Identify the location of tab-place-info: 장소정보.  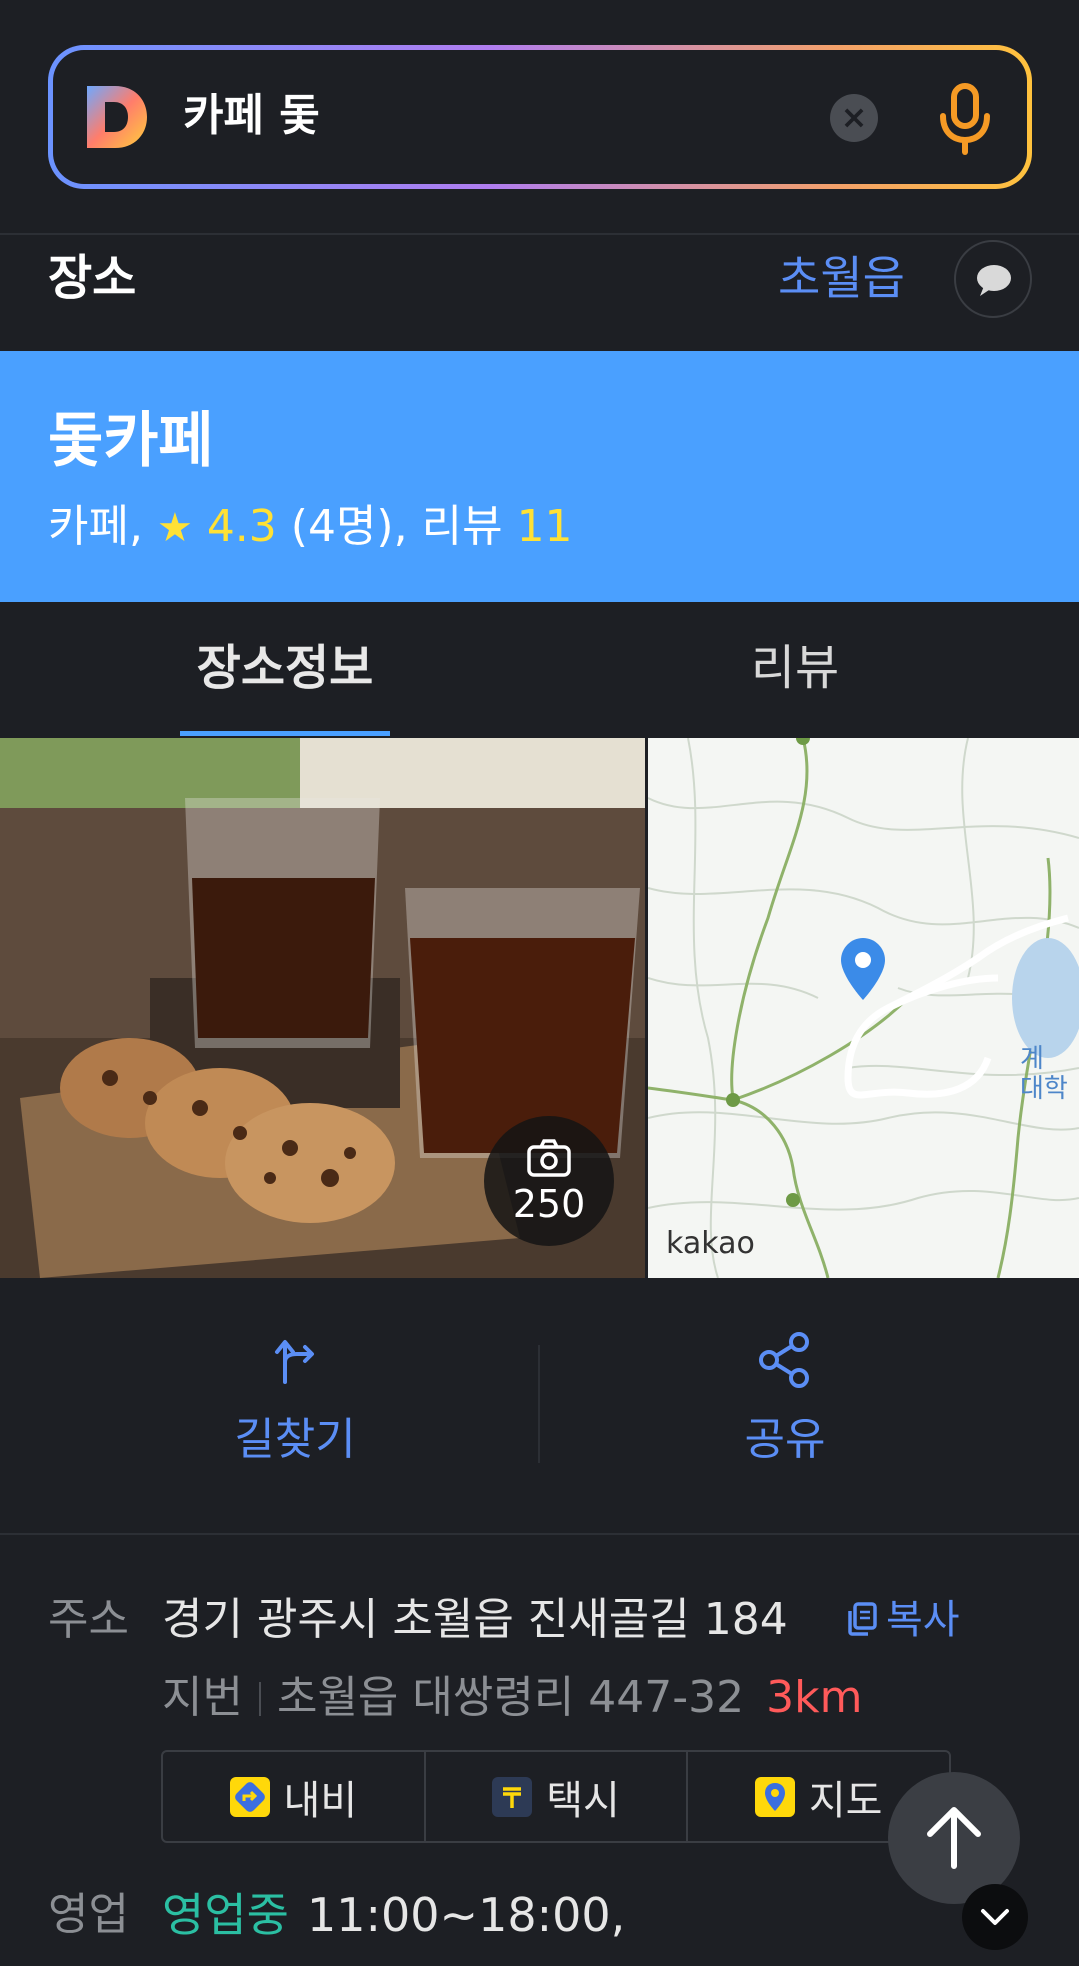
(285, 670).